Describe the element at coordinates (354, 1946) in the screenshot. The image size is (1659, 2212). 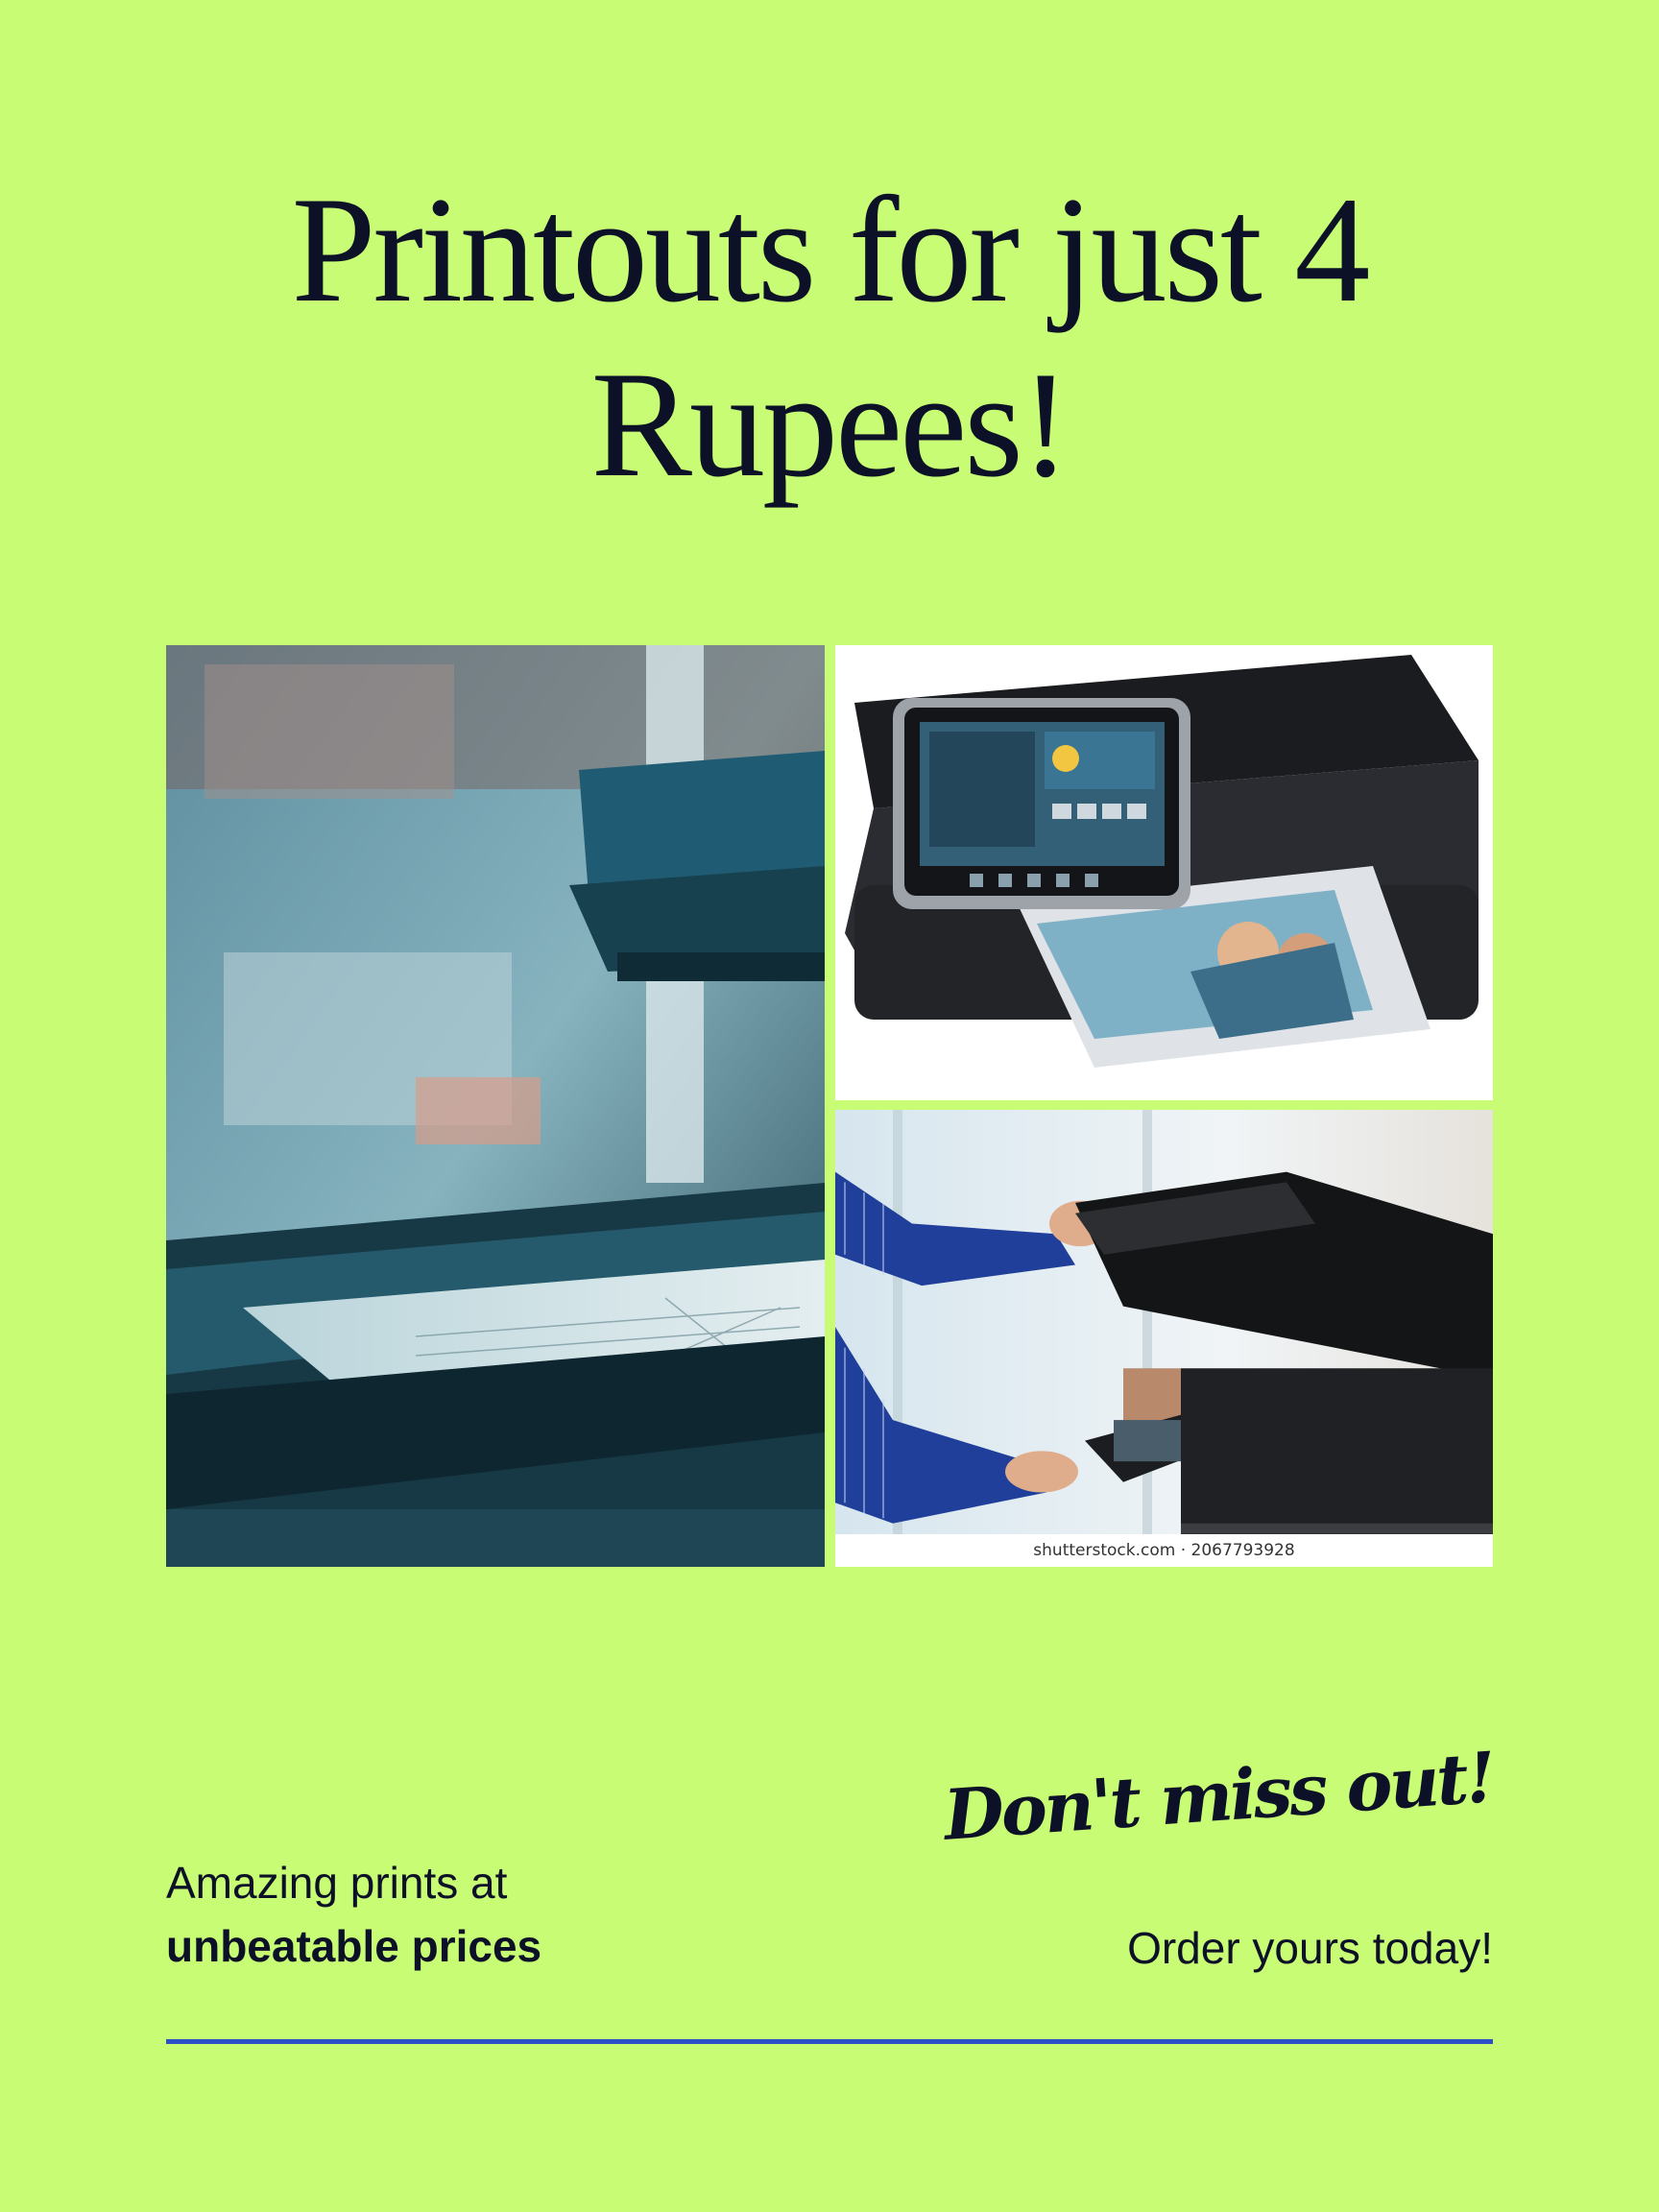
I see `tagline-line-2: unbeatable prices` at that location.